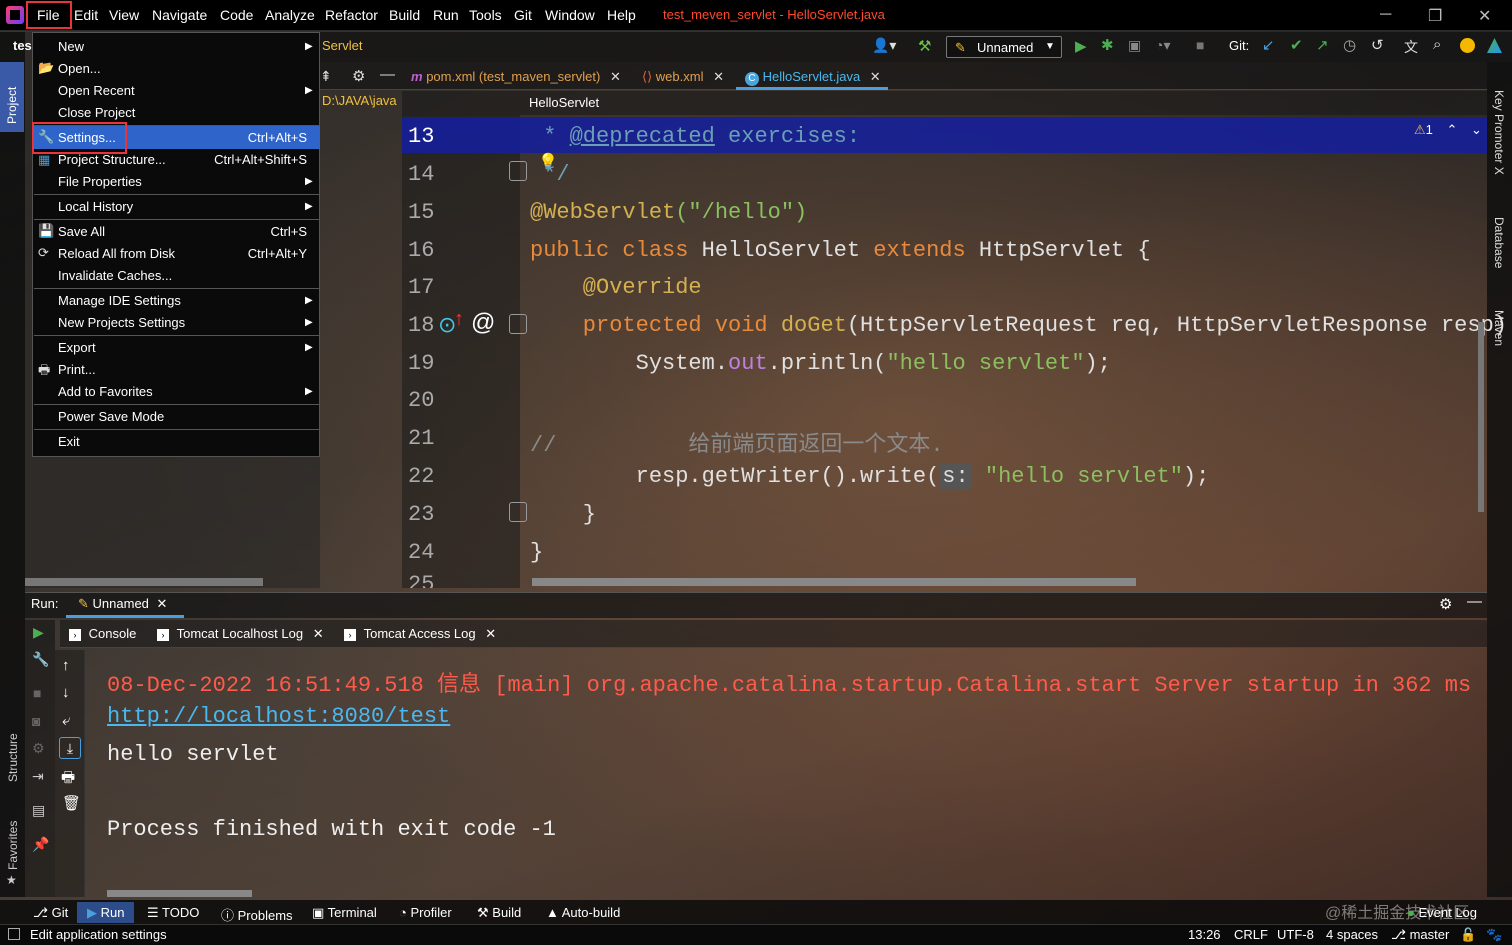 The height and width of the screenshot is (945, 1512). I want to click on rerun-icon: ▶, so click(38, 632).